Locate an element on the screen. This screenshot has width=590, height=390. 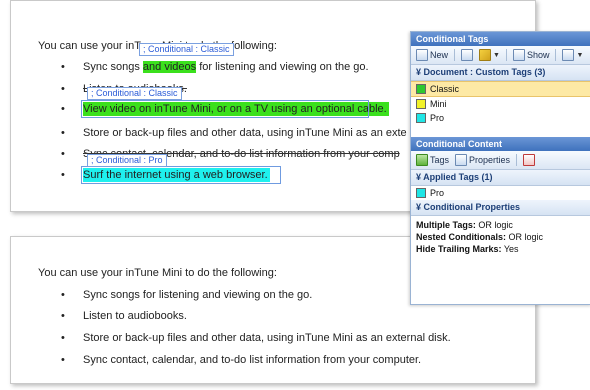
more-button: ▼ is located at coordinates (572, 55).